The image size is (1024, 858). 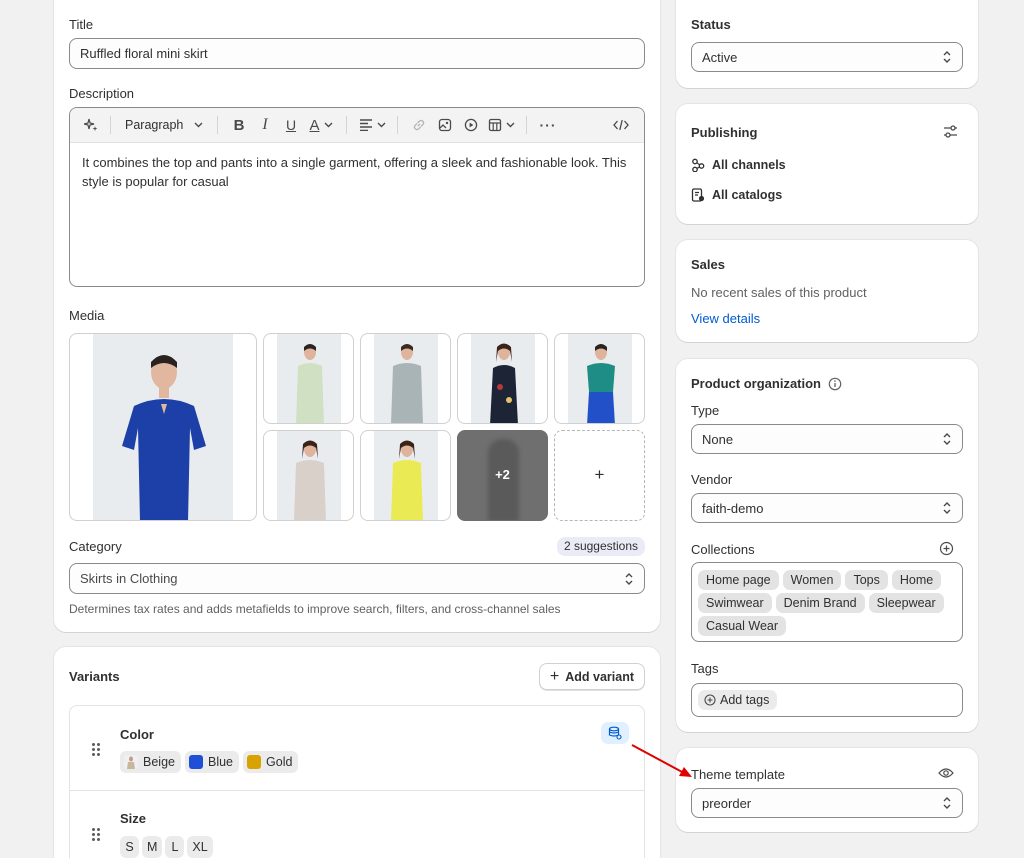 What do you see at coordinates (708, 264) in the screenshot?
I see `sales-title: Sales` at bounding box center [708, 264].